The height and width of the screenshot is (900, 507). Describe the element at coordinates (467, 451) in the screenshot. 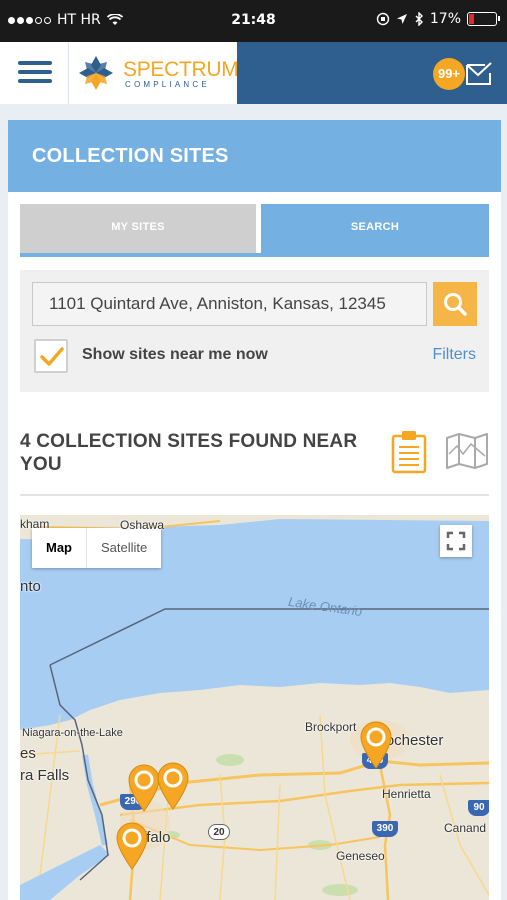

I see `map-view-icon` at that location.